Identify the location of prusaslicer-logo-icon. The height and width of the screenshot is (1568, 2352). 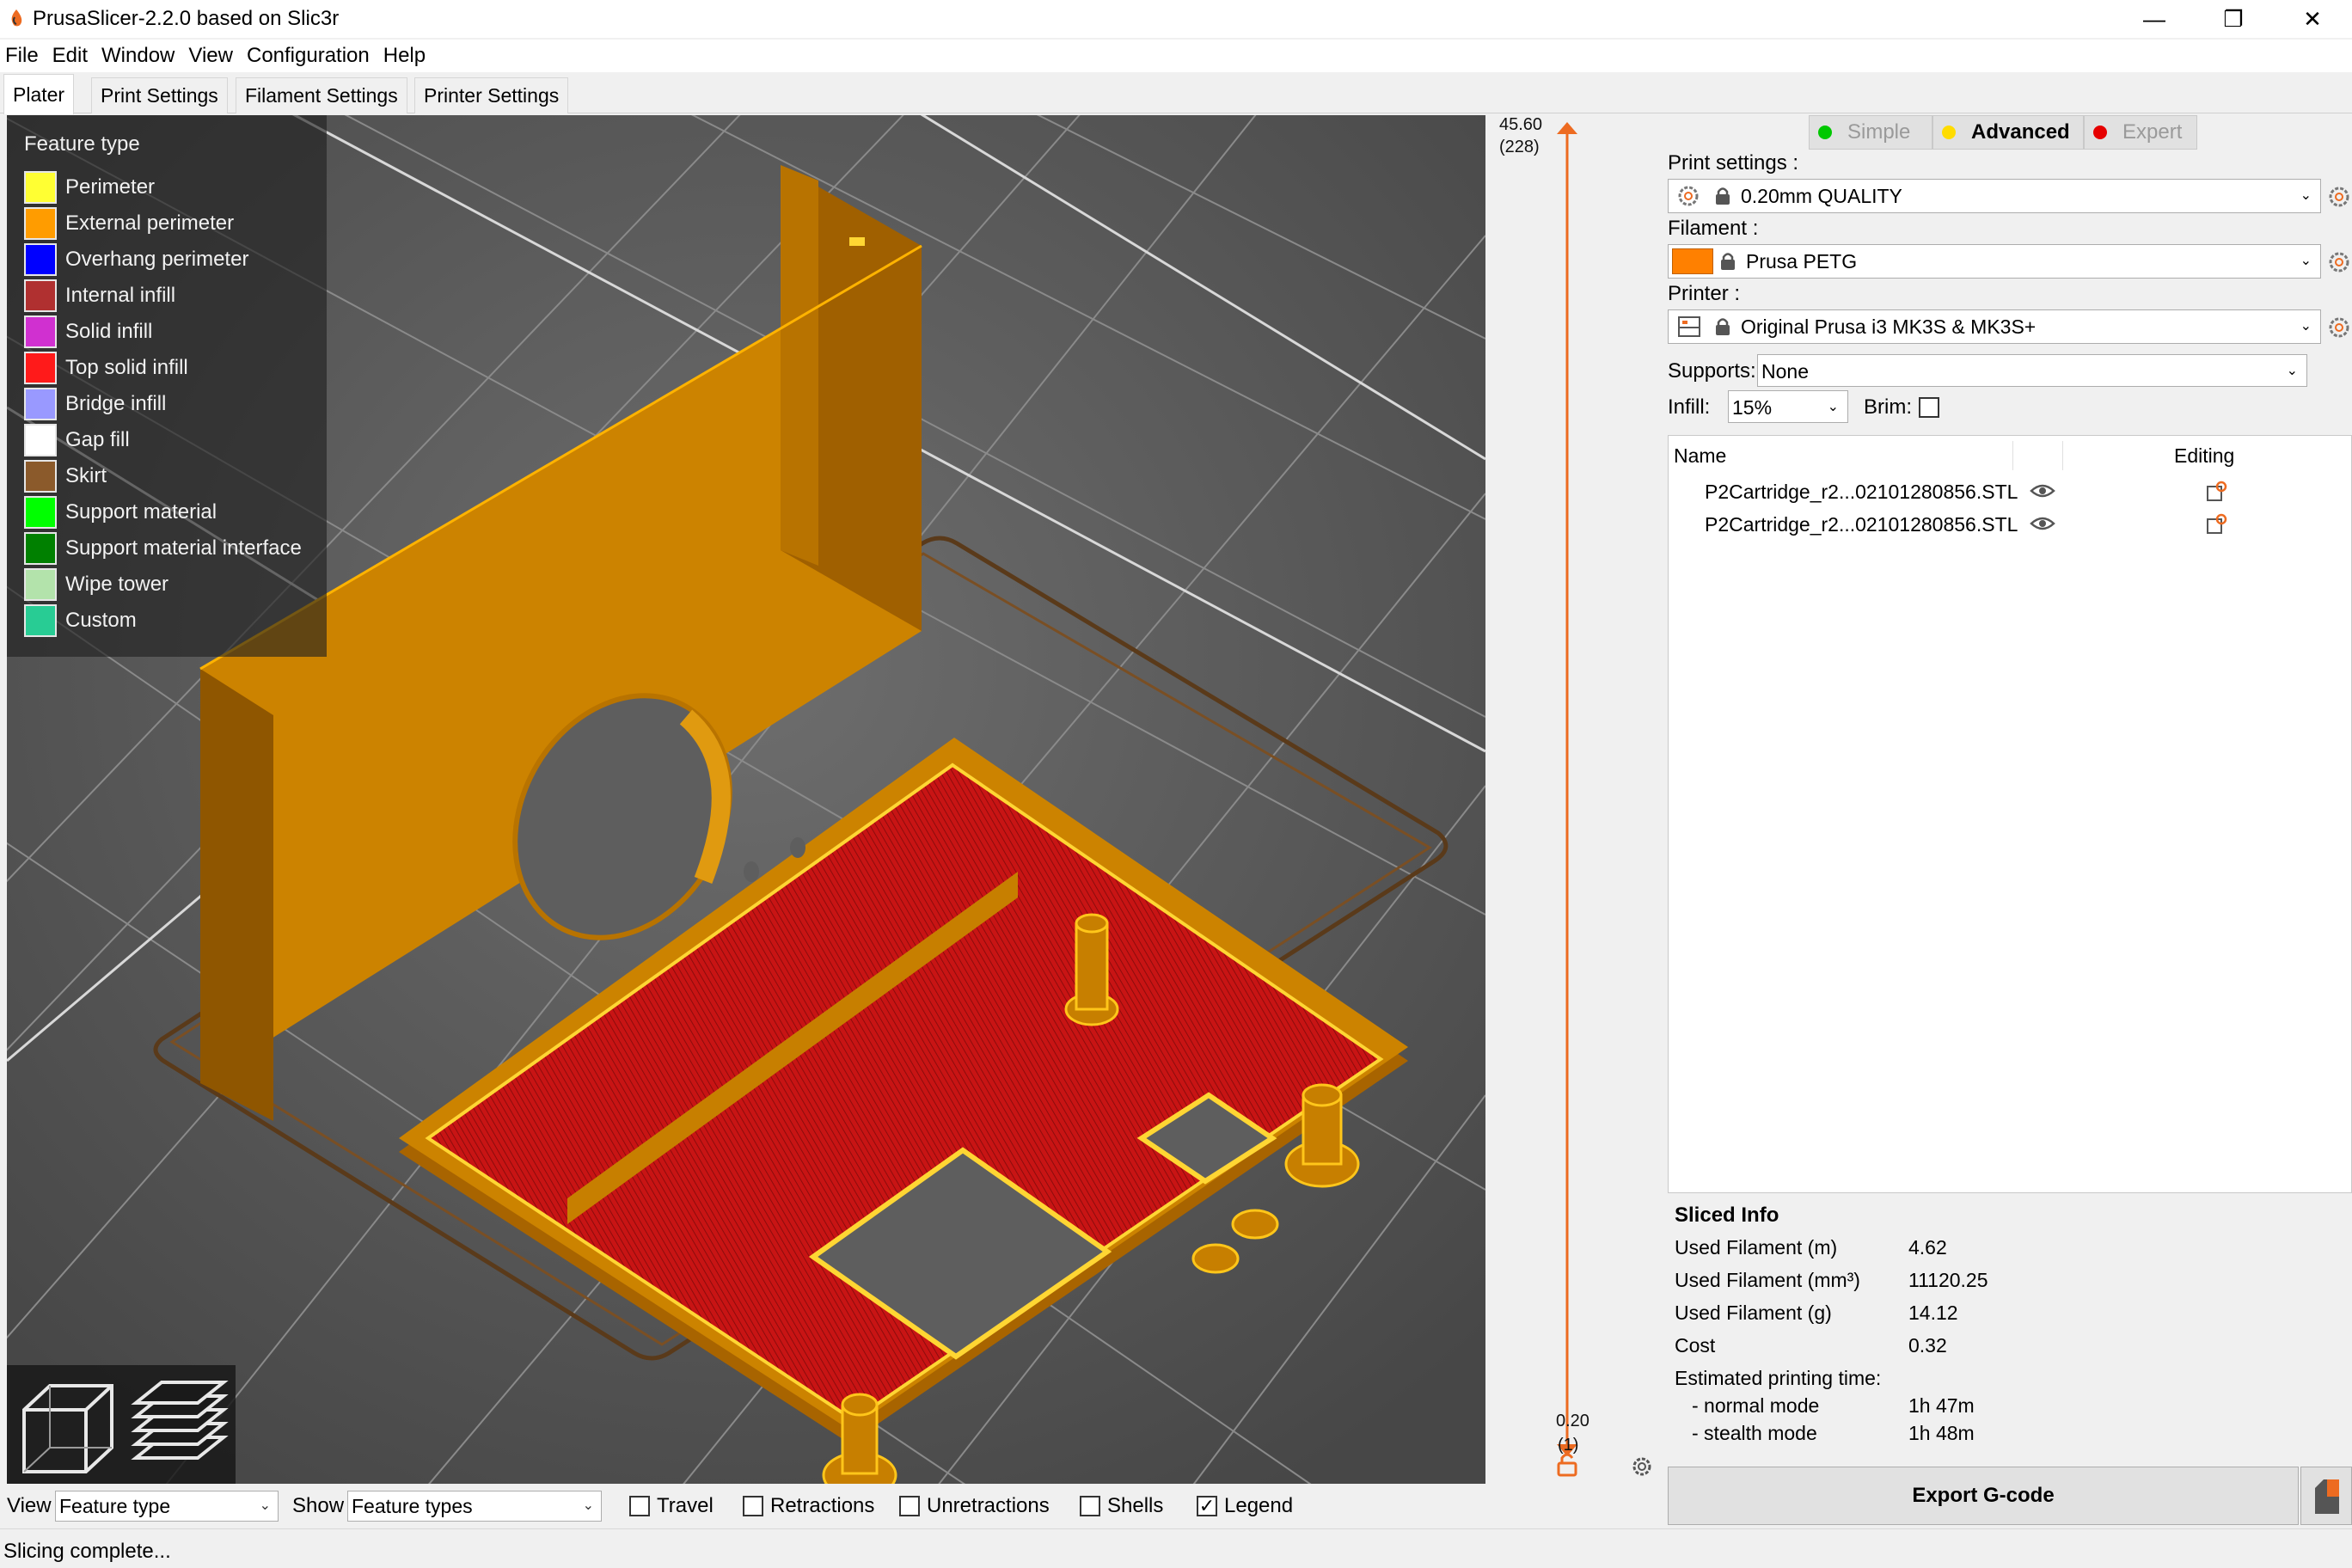
(16, 18).